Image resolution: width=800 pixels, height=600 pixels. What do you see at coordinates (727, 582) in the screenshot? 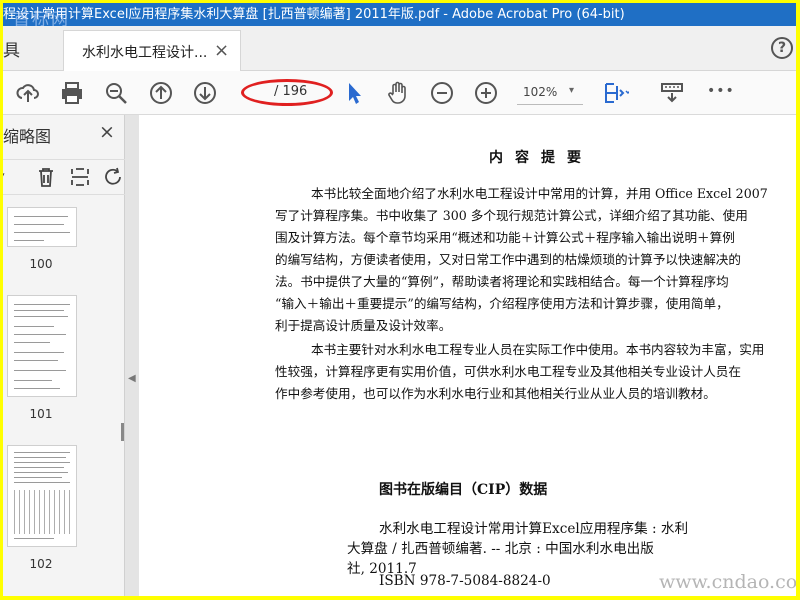
I see `site-watermark-bottom: www.cndao.com` at bounding box center [727, 582].